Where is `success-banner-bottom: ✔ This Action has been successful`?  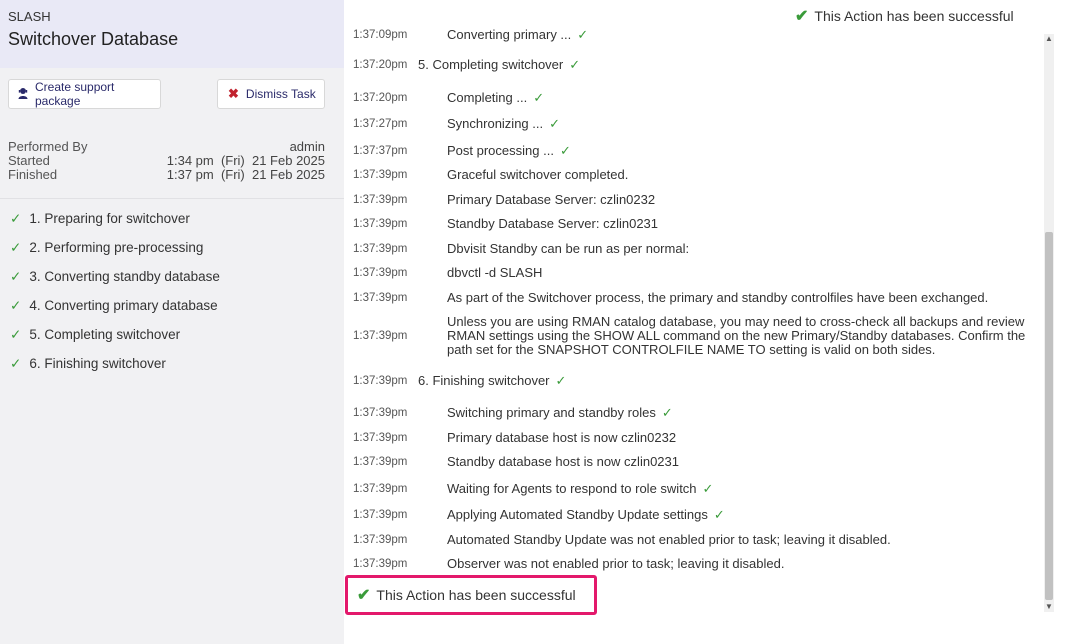 success-banner-bottom: ✔ This Action has been successful is located at coordinates (471, 595).